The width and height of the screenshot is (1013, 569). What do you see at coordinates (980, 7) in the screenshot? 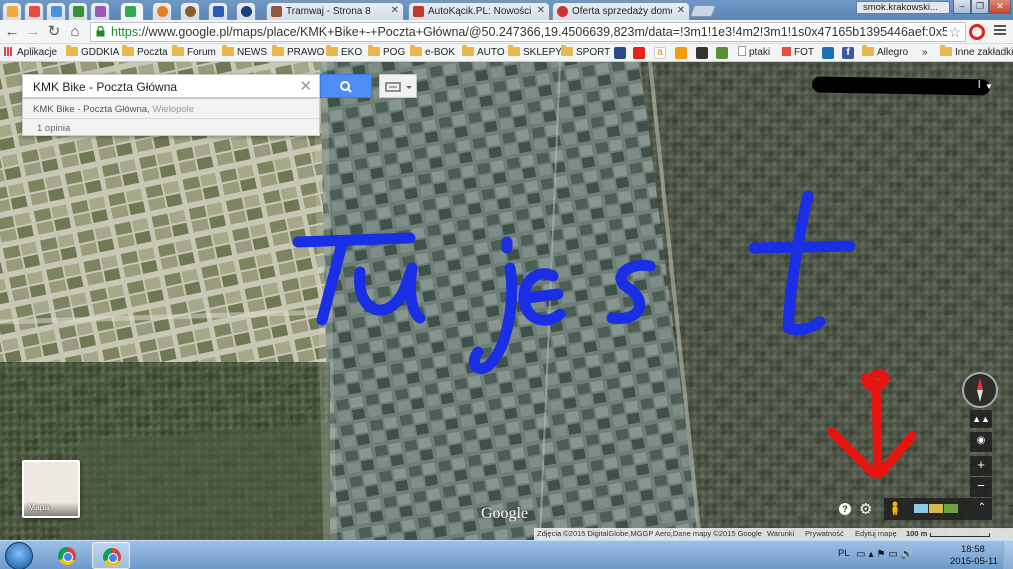
I see `maximize-button: ❐` at bounding box center [980, 7].